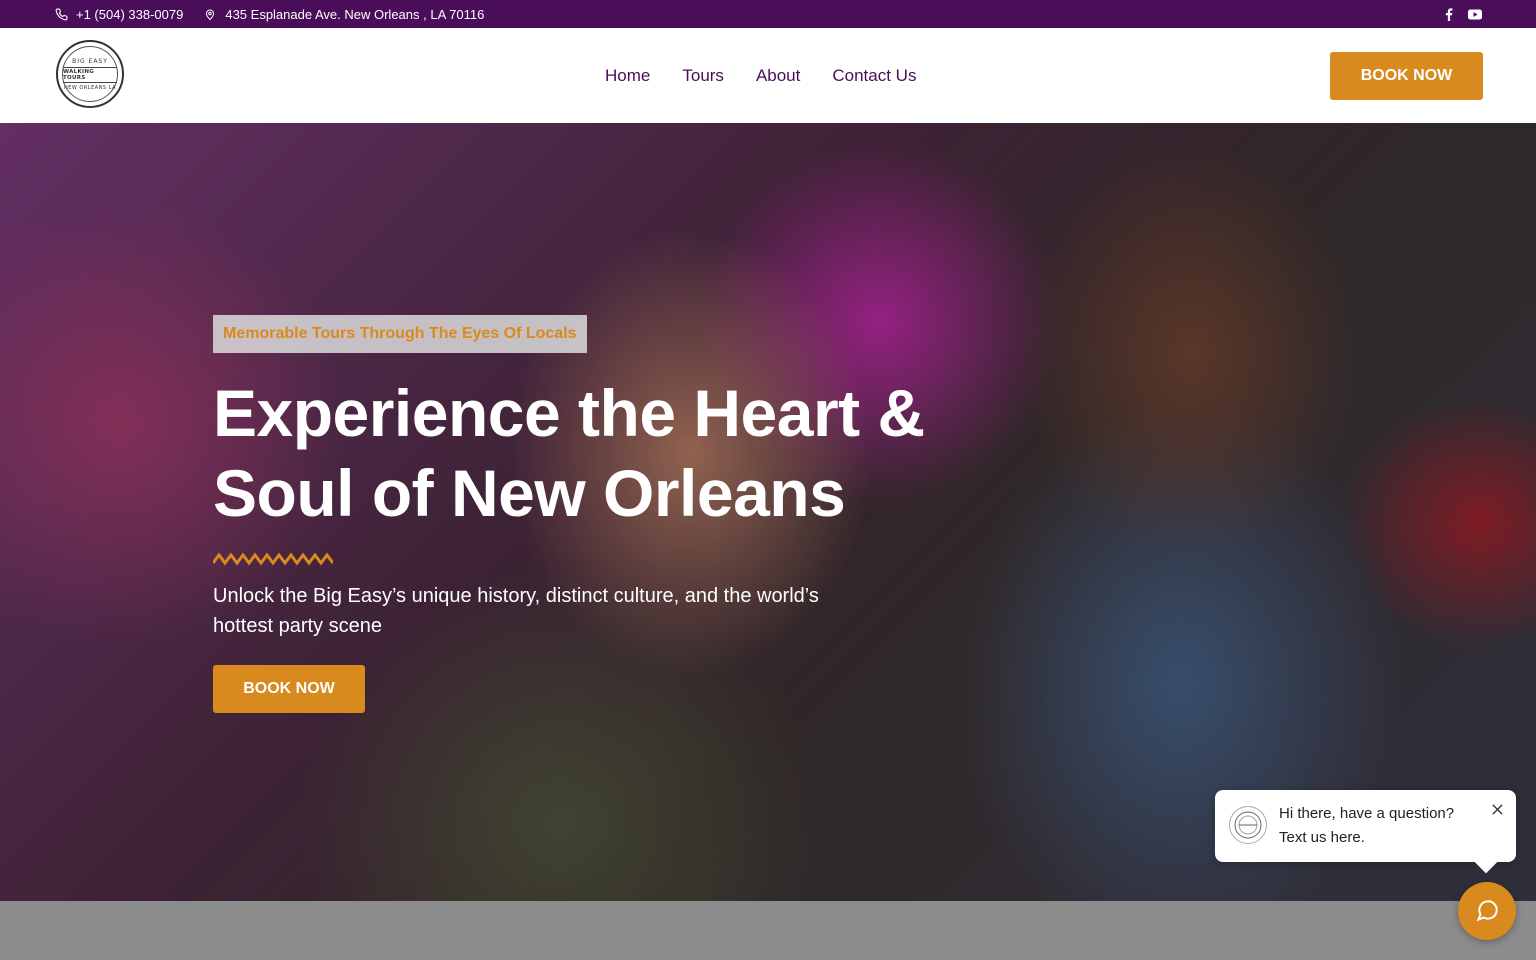 Image resolution: width=1536 pixels, height=960 pixels. What do you see at coordinates (1497, 809) in the screenshot?
I see `close-icon` at bounding box center [1497, 809].